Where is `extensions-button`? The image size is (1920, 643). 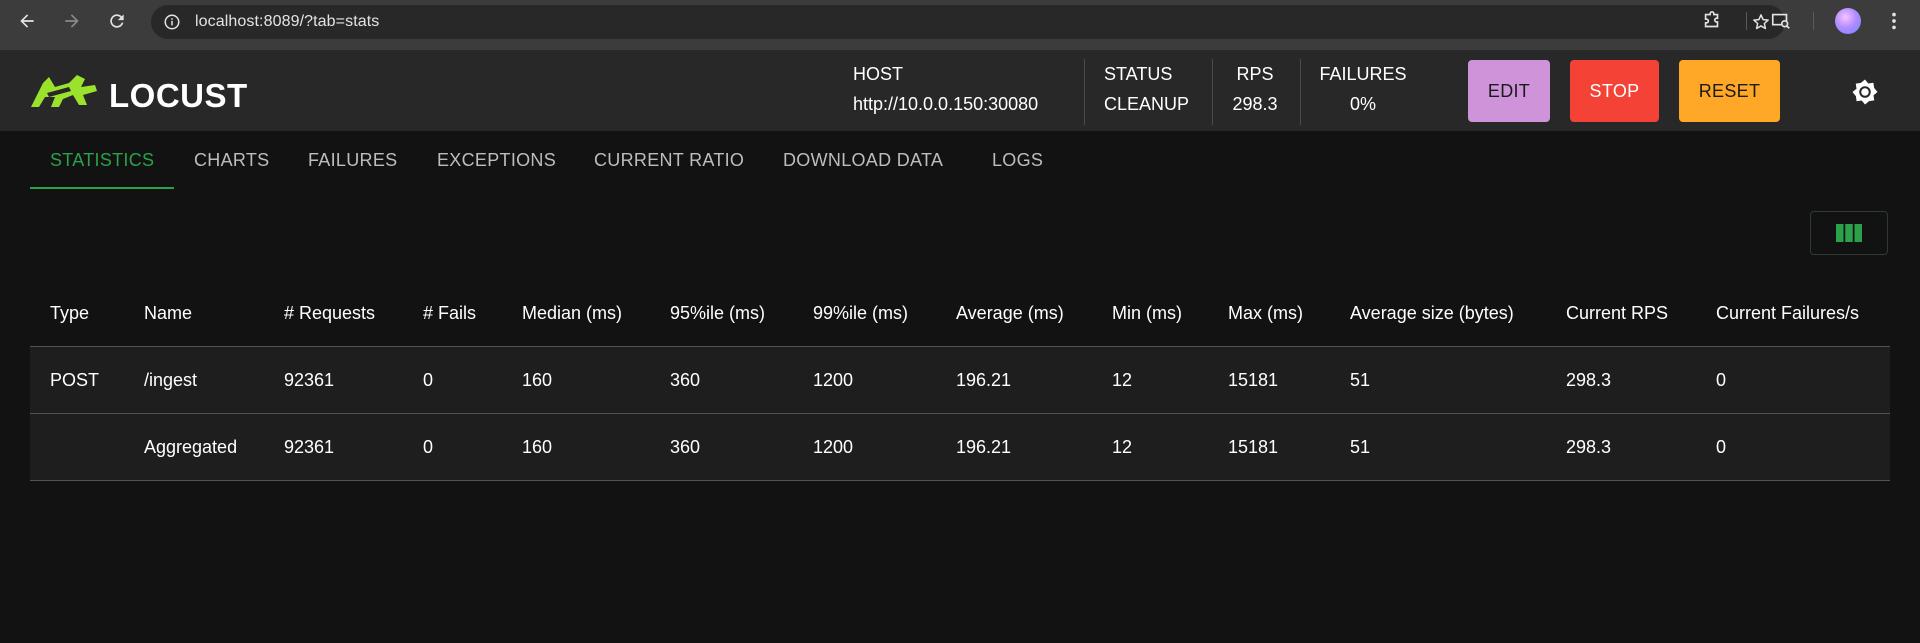
extensions-button is located at coordinates (1712, 21).